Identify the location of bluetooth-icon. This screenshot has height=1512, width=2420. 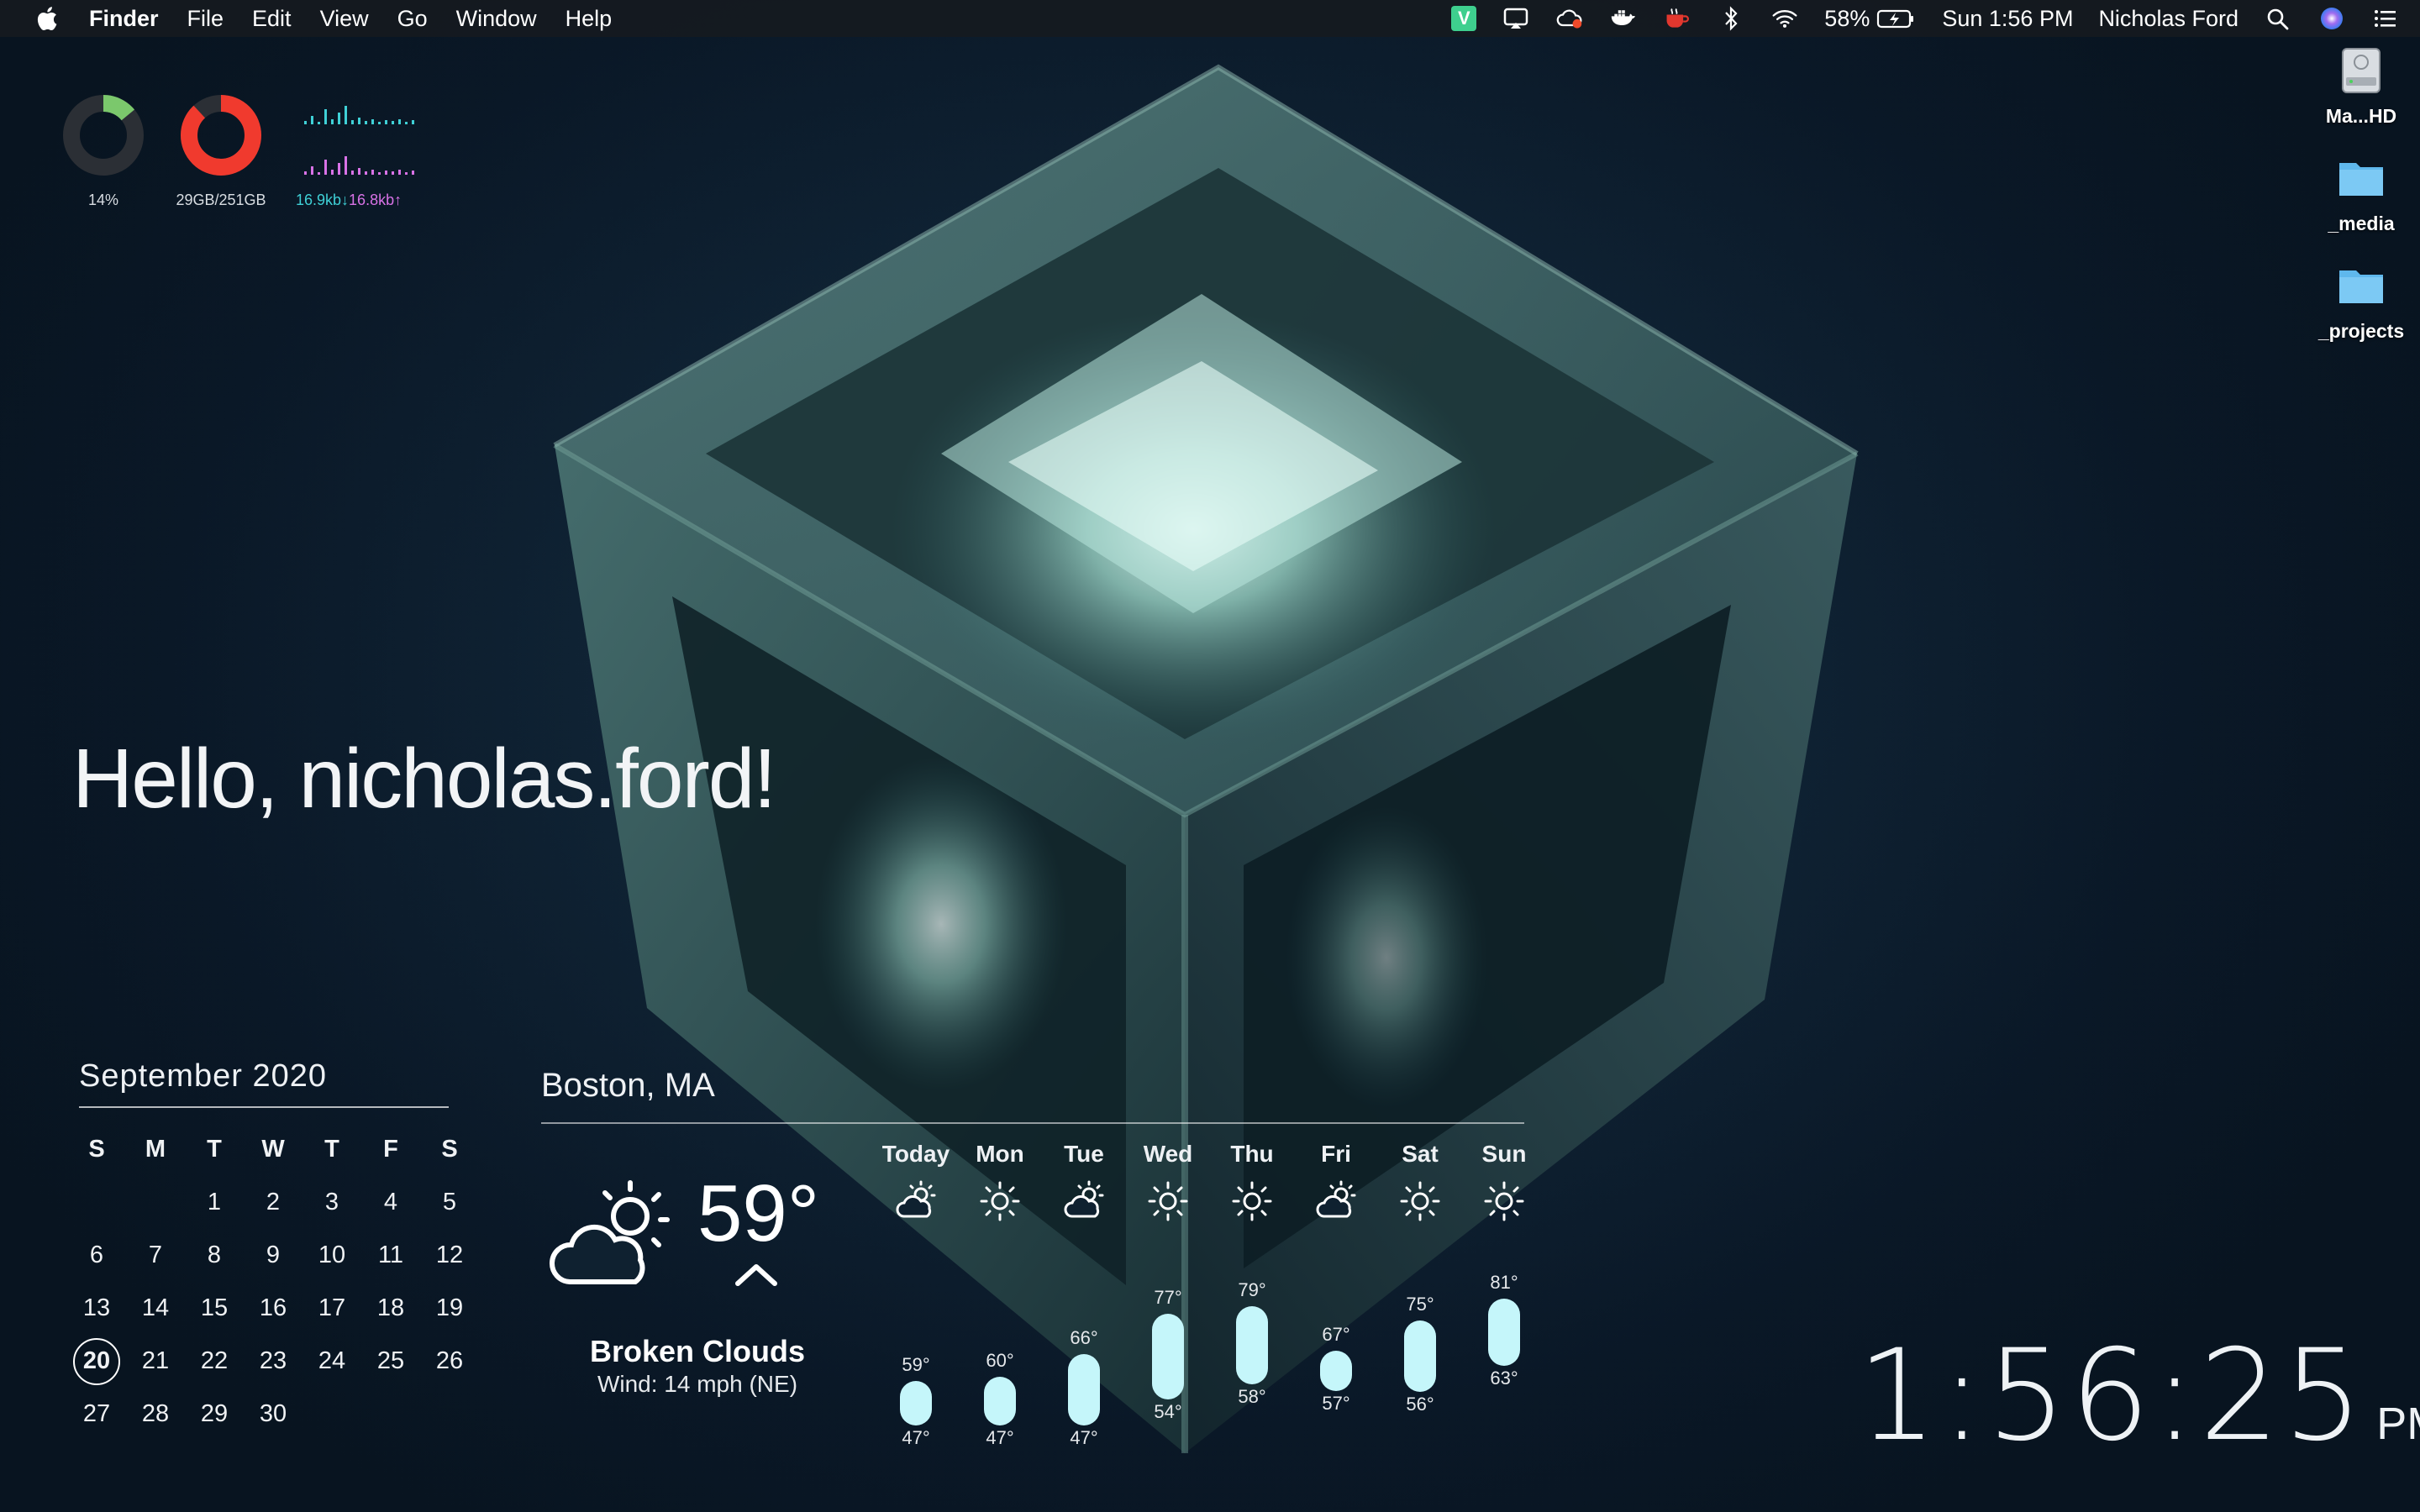
(1731, 18).